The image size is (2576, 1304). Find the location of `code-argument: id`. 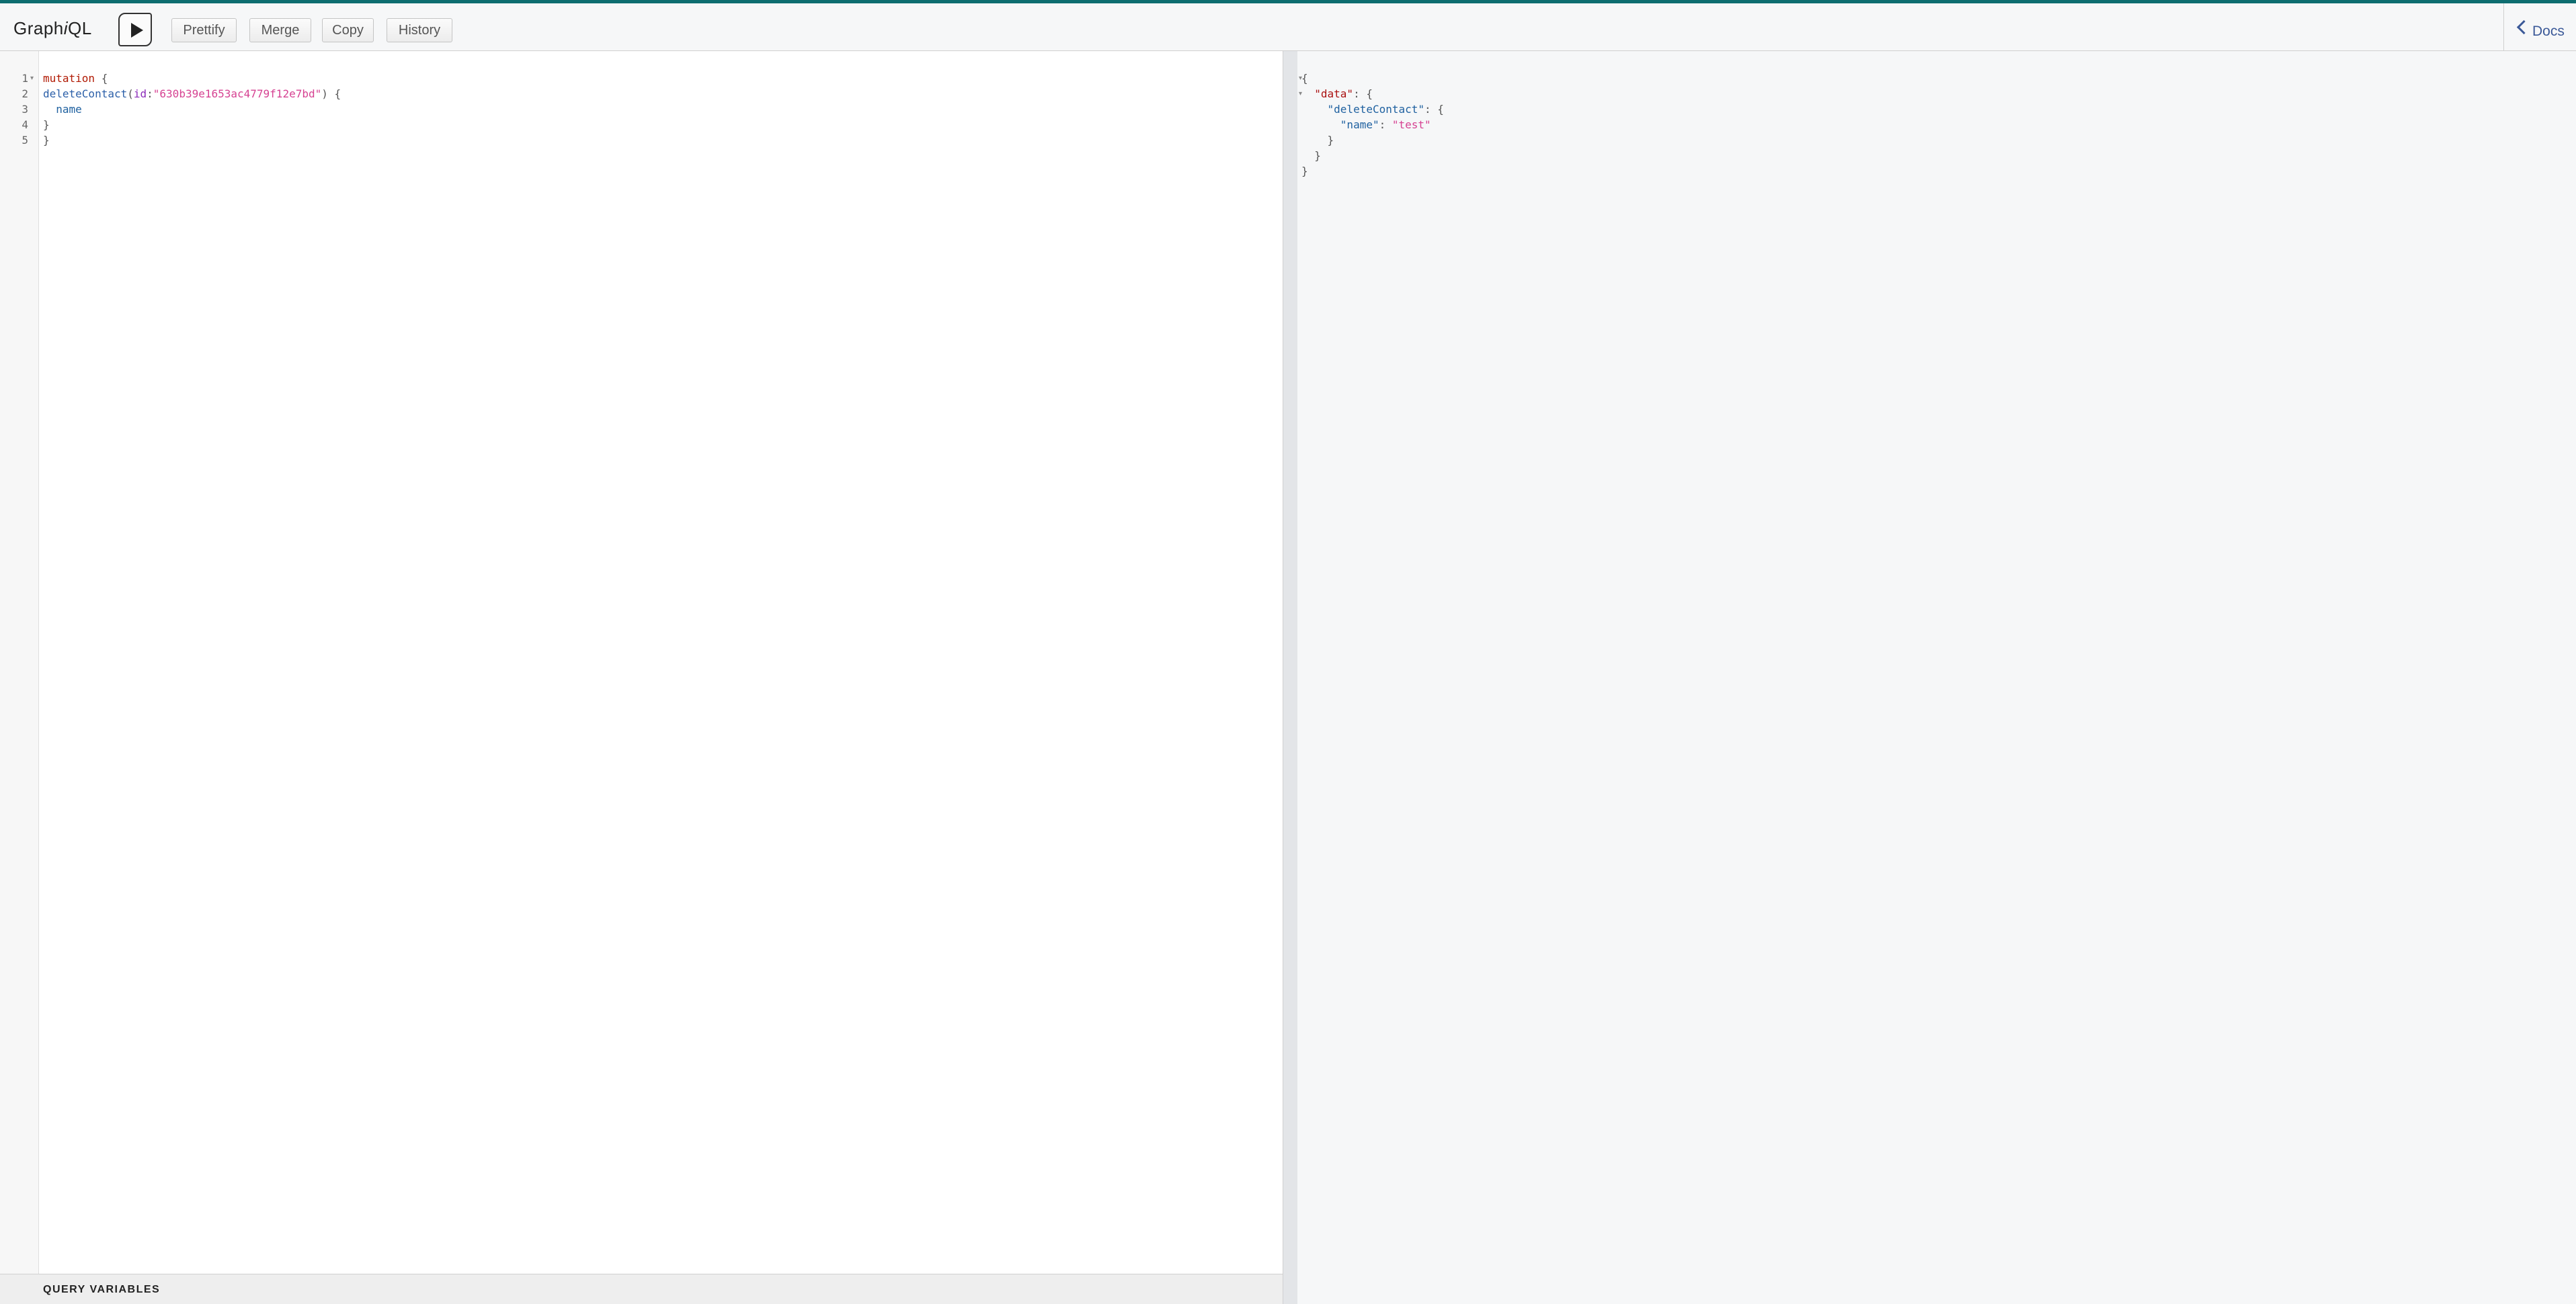

code-argument: id is located at coordinates (140, 94).